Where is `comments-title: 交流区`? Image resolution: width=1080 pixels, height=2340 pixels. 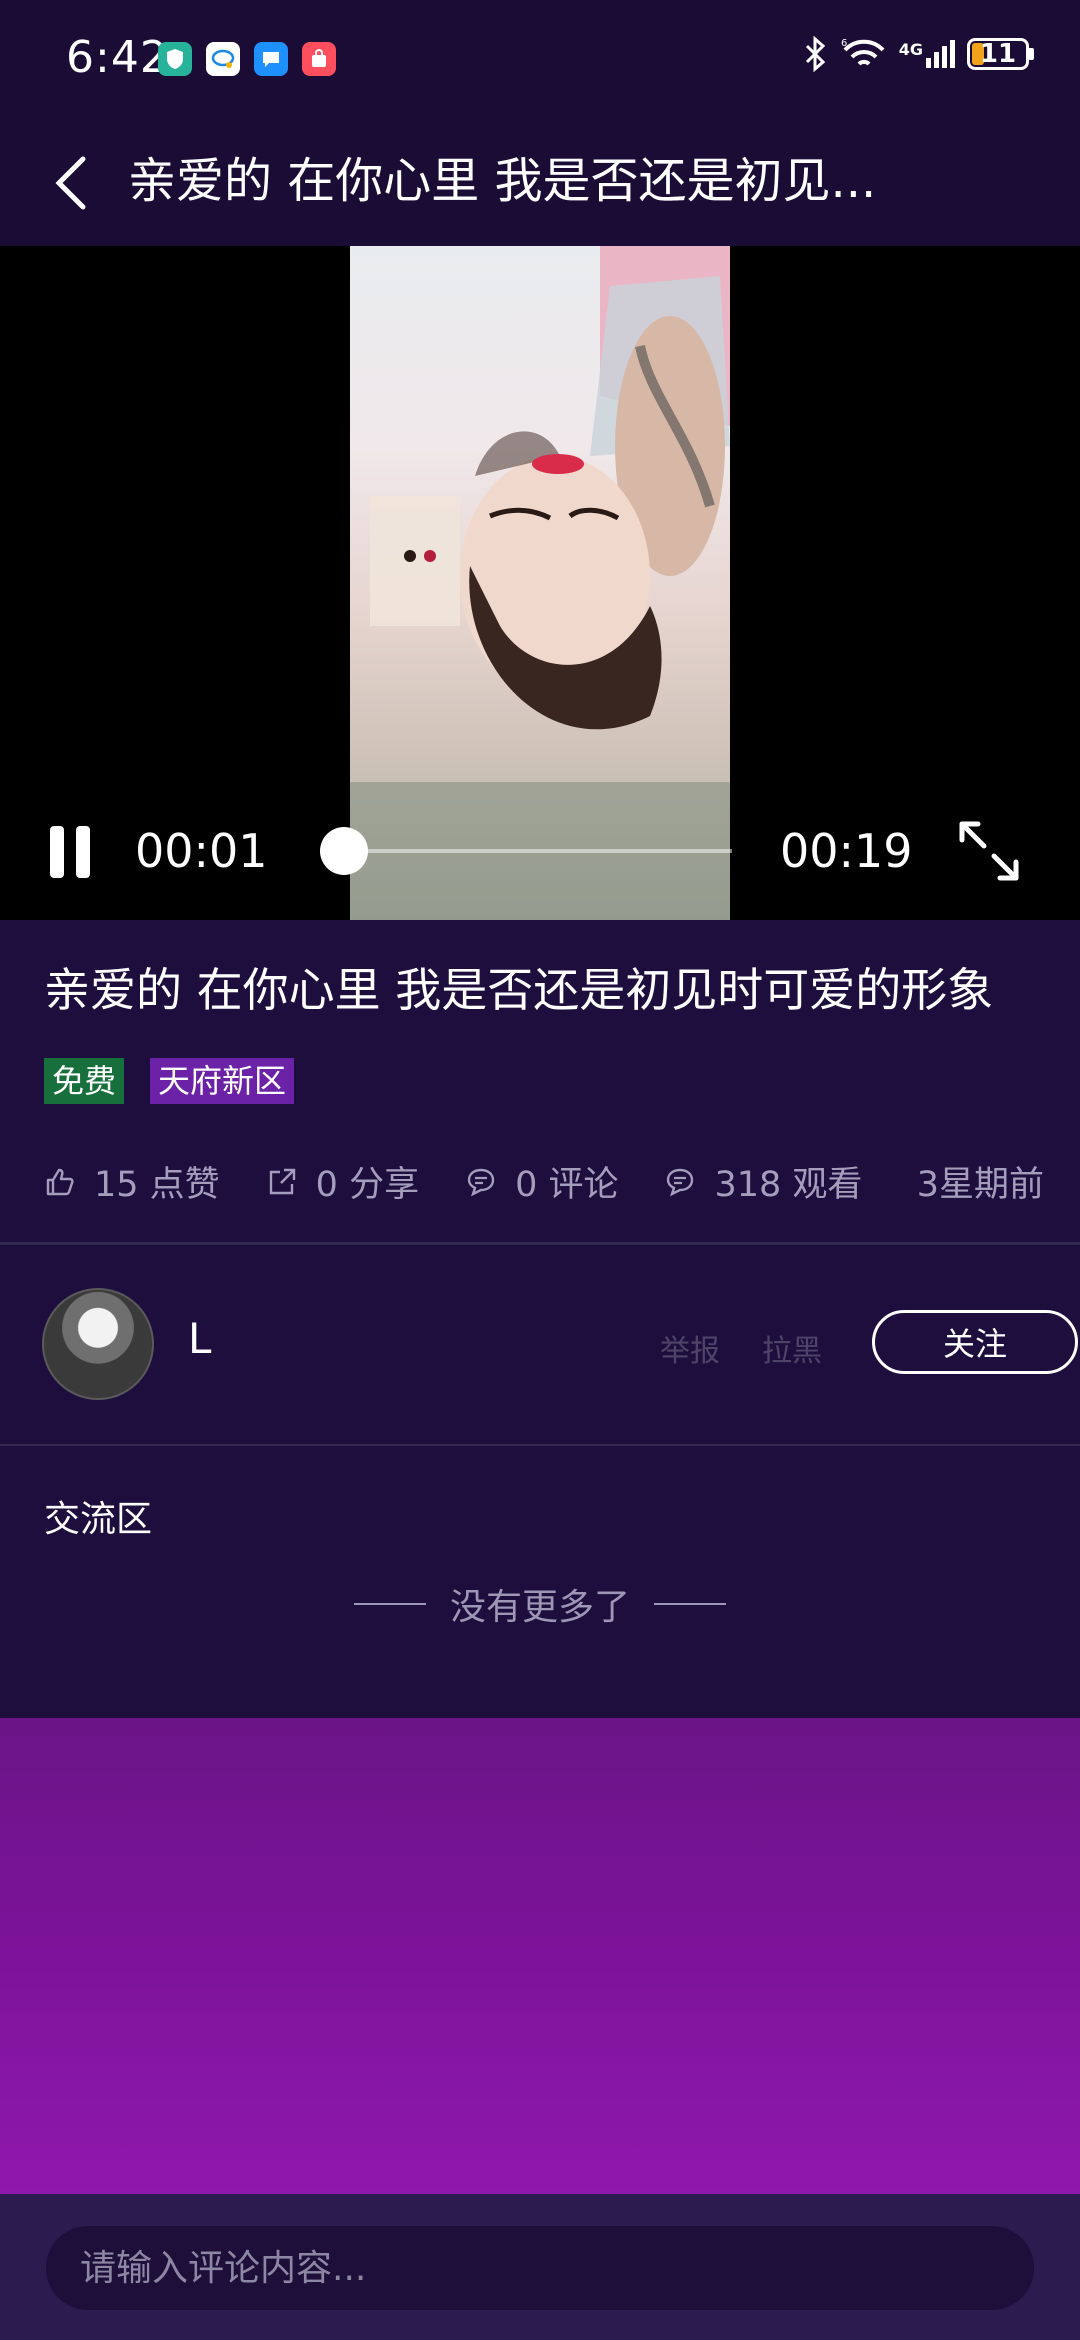 comments-title: 交流区 is located at coordinates (98, 1519).